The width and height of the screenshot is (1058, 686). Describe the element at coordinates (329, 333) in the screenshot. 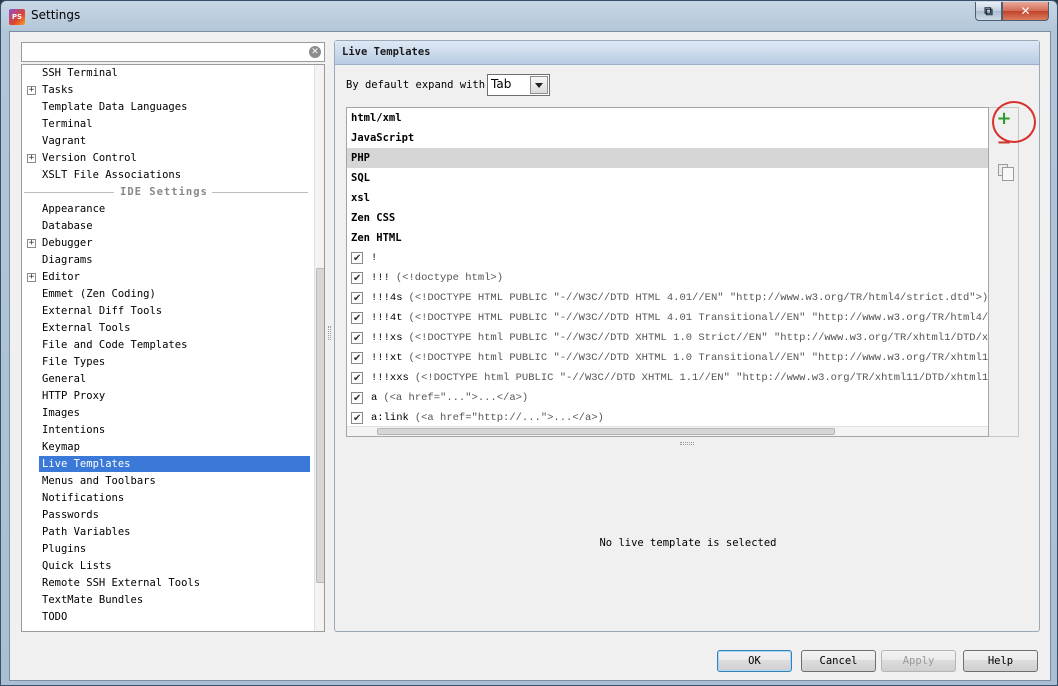

I see `splitter-handle` at that location.